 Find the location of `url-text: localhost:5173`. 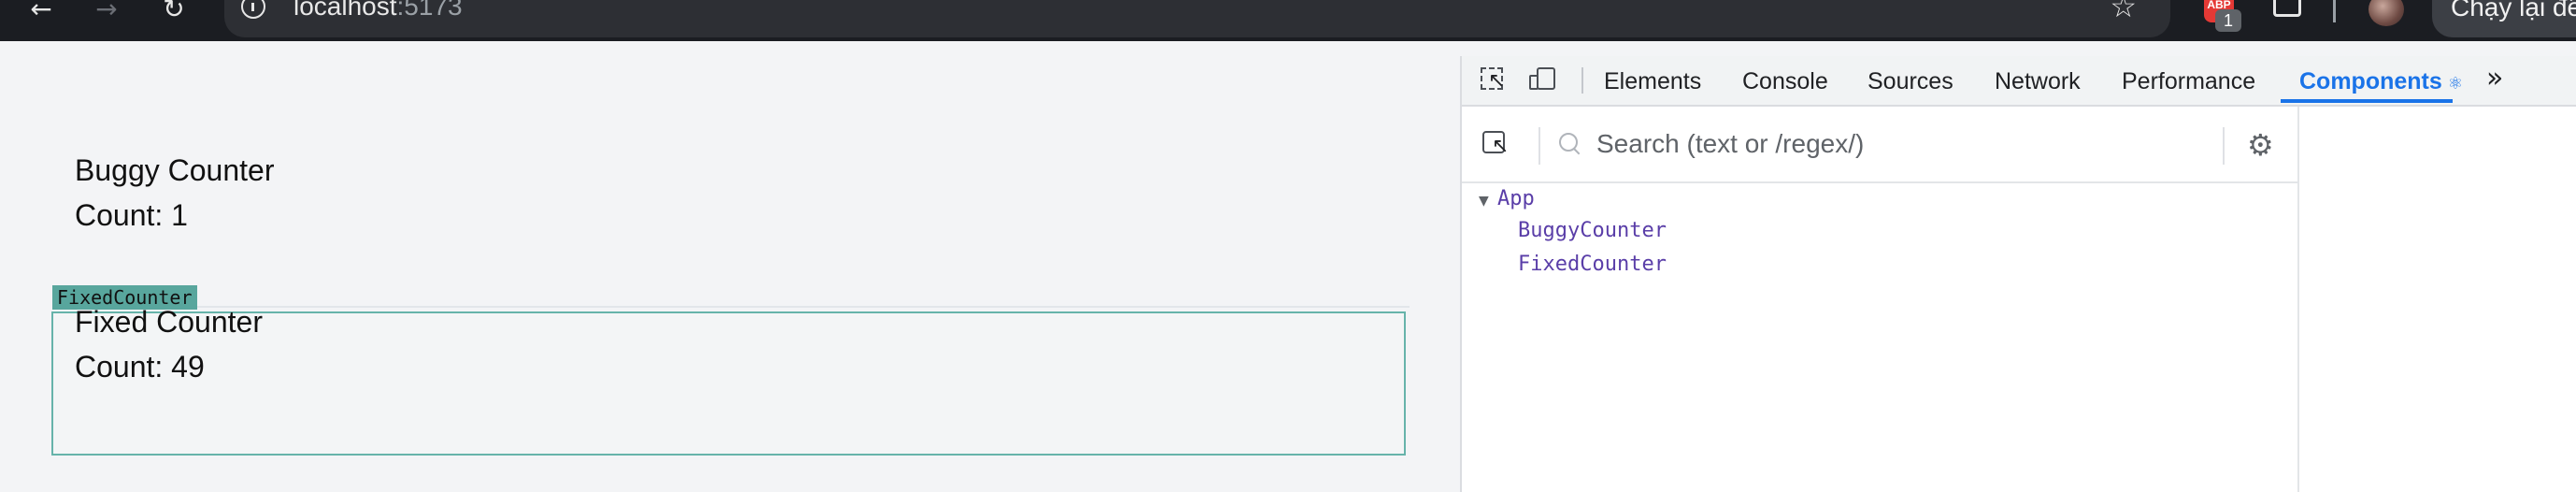

url-text: localhost:5173 is located at coordinates (378, 10).